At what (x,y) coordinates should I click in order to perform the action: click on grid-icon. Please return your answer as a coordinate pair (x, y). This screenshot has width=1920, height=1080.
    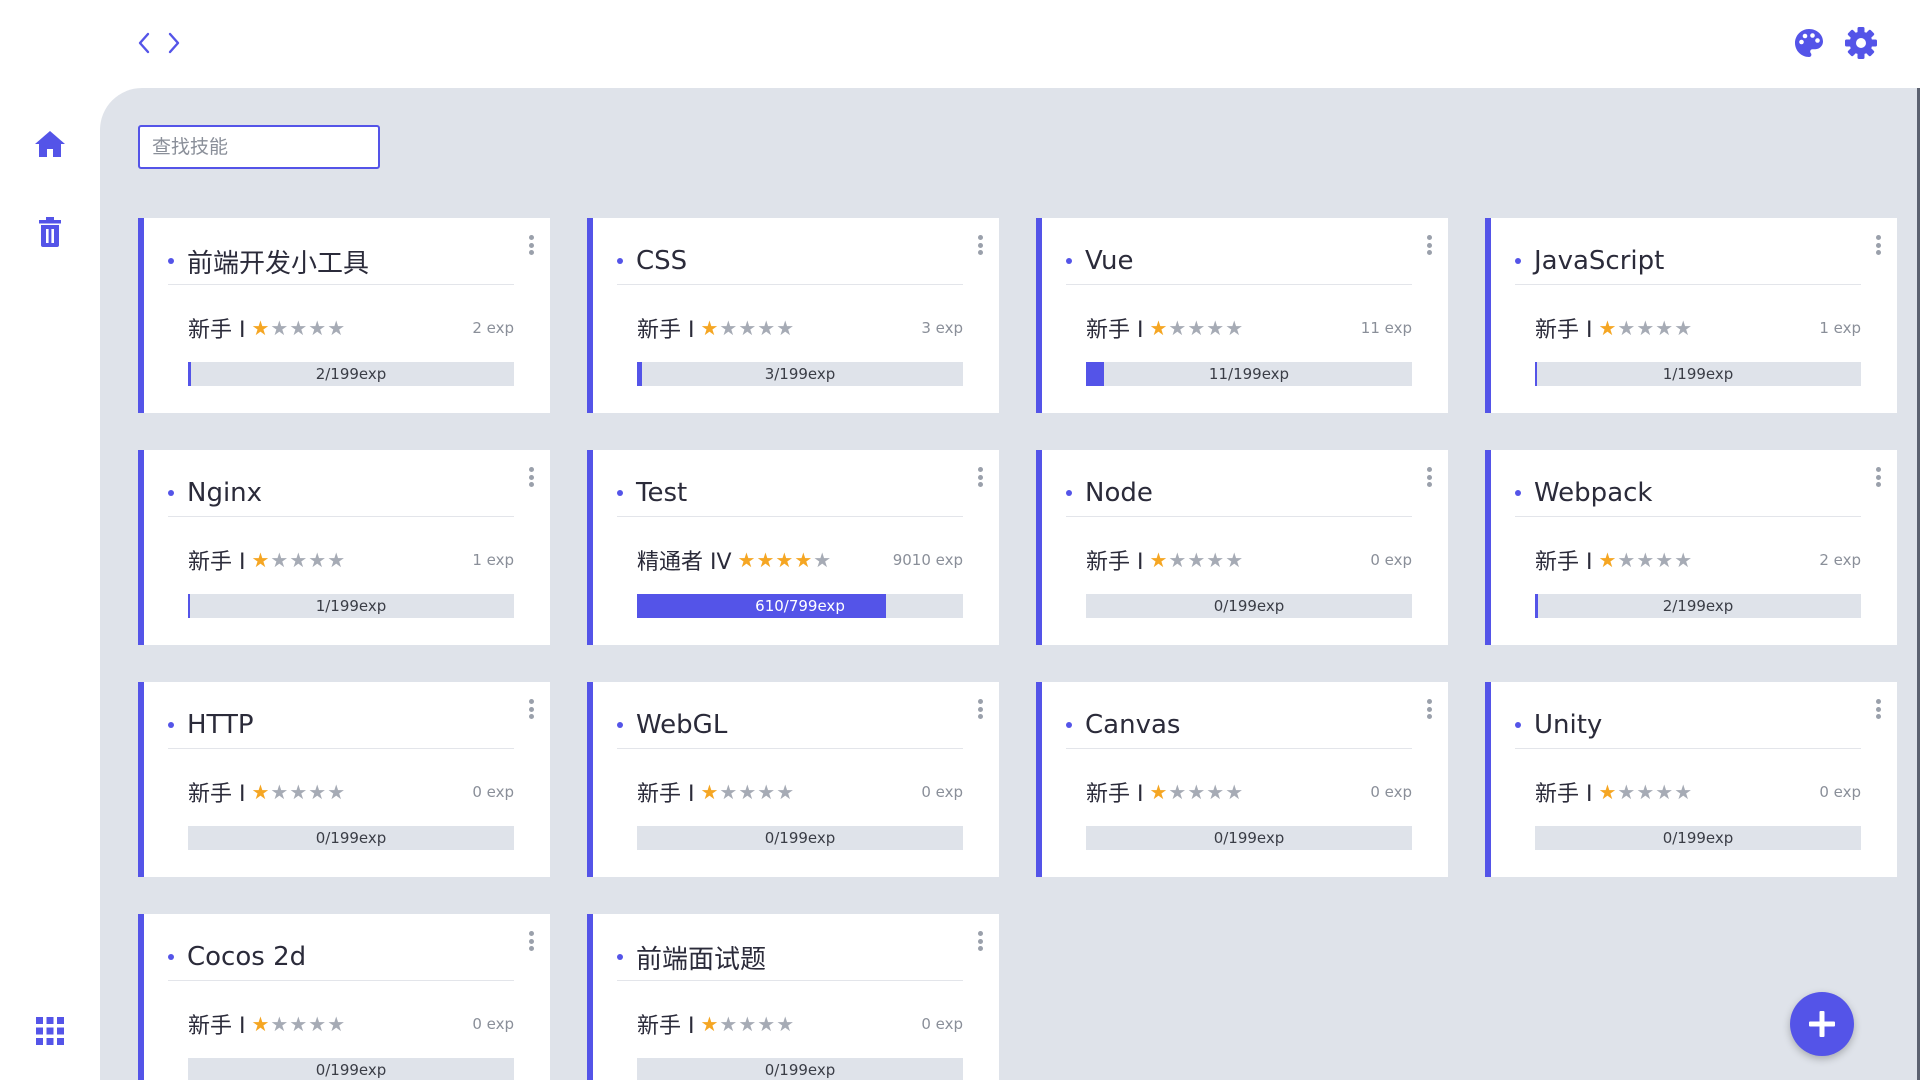
    Looking at the image, I should click on (50, 1031).